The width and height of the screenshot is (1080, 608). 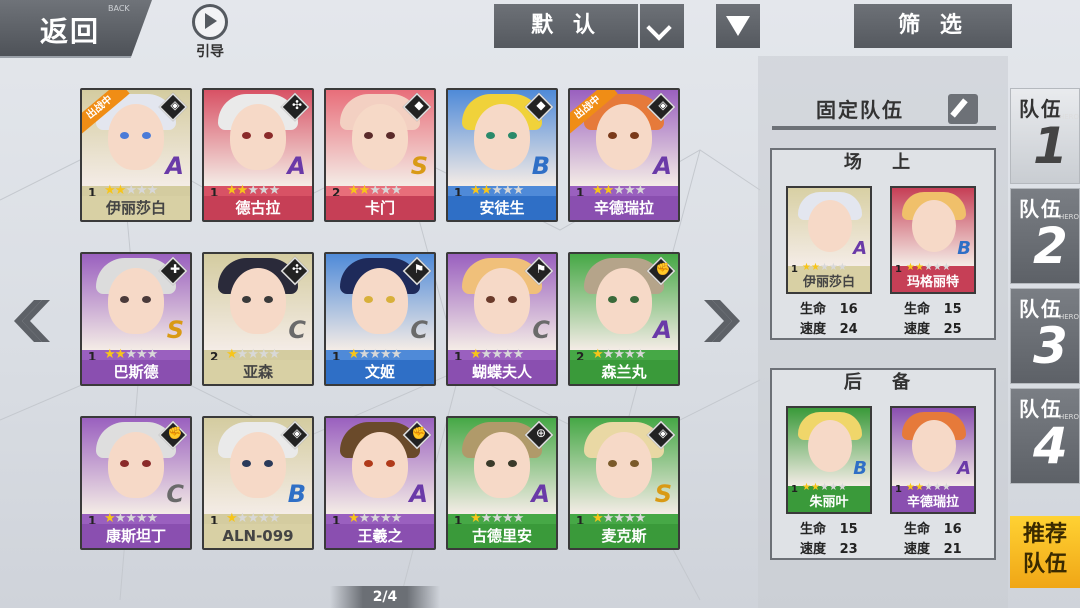 I want to click on character-name: 安徒生, so click(x=502, y=208).